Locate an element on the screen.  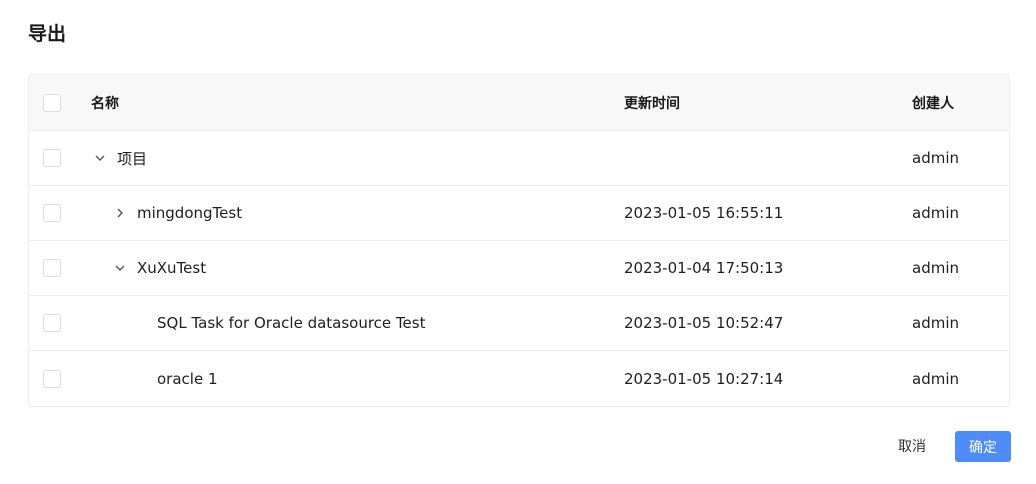
header-name: 名称 is located at coordinates (105, 103).